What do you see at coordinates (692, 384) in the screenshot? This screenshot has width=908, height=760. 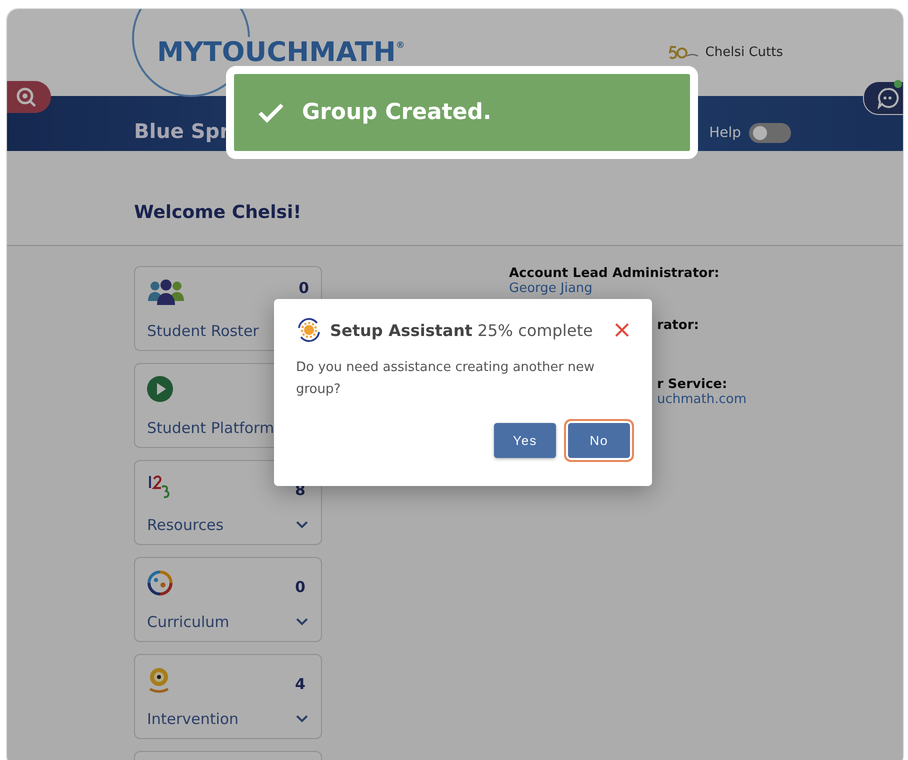 I see `contact-heading: r Service:` at bounding box center [692, 384].